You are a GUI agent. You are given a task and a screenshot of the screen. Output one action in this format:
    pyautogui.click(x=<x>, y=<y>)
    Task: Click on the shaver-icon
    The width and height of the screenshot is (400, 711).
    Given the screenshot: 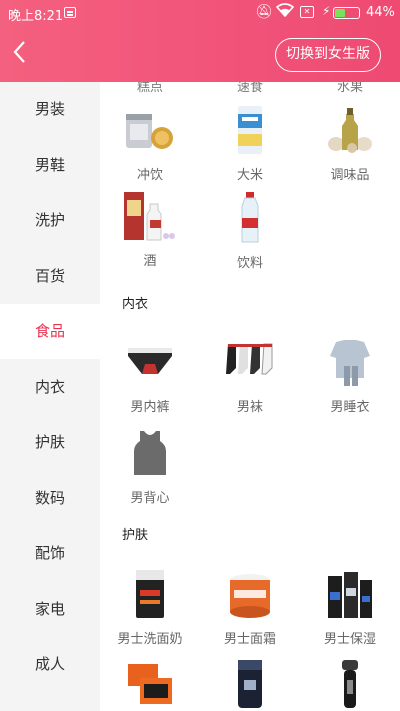 What is the action you would take?
    pyautogui.click(x=350, y=684)
    